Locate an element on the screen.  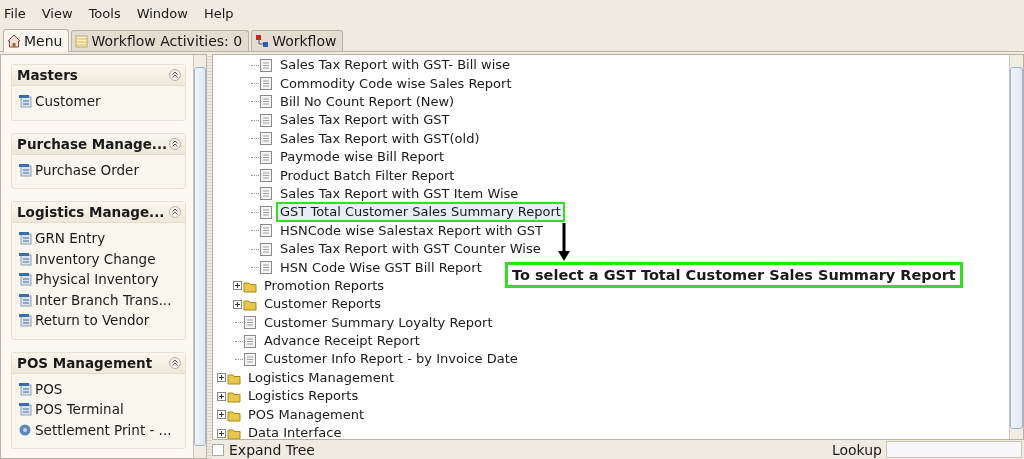
menu-item: Purchase Order is located at coordinates (101, 169).